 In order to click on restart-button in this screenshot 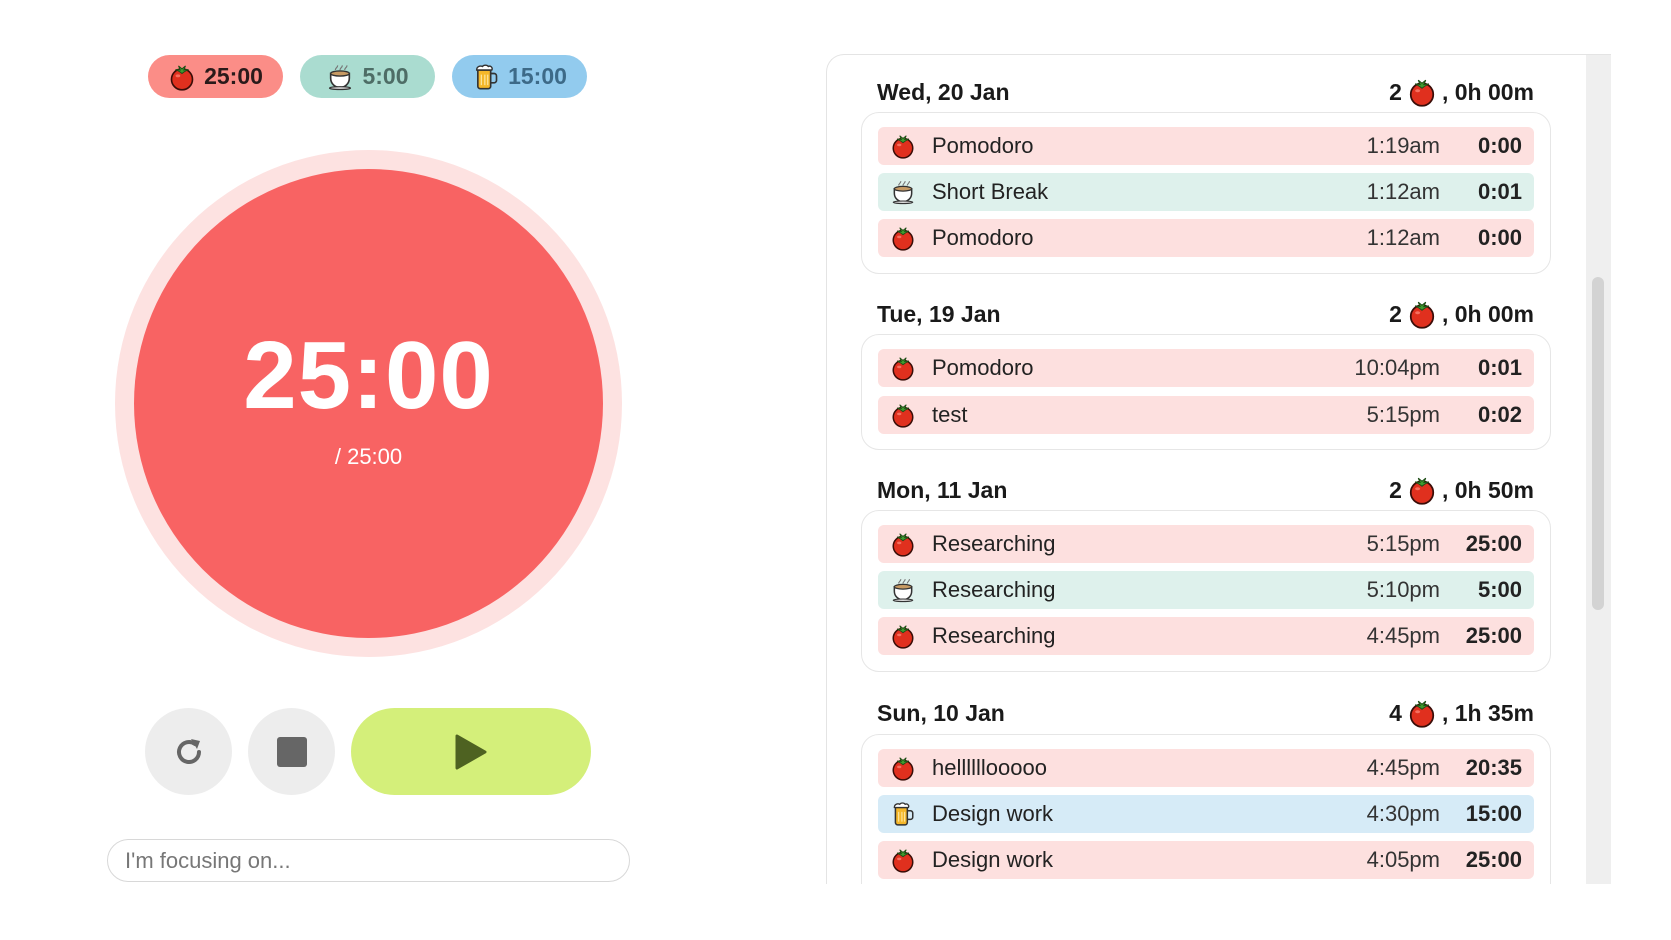, I will do `click(188, 751)`.